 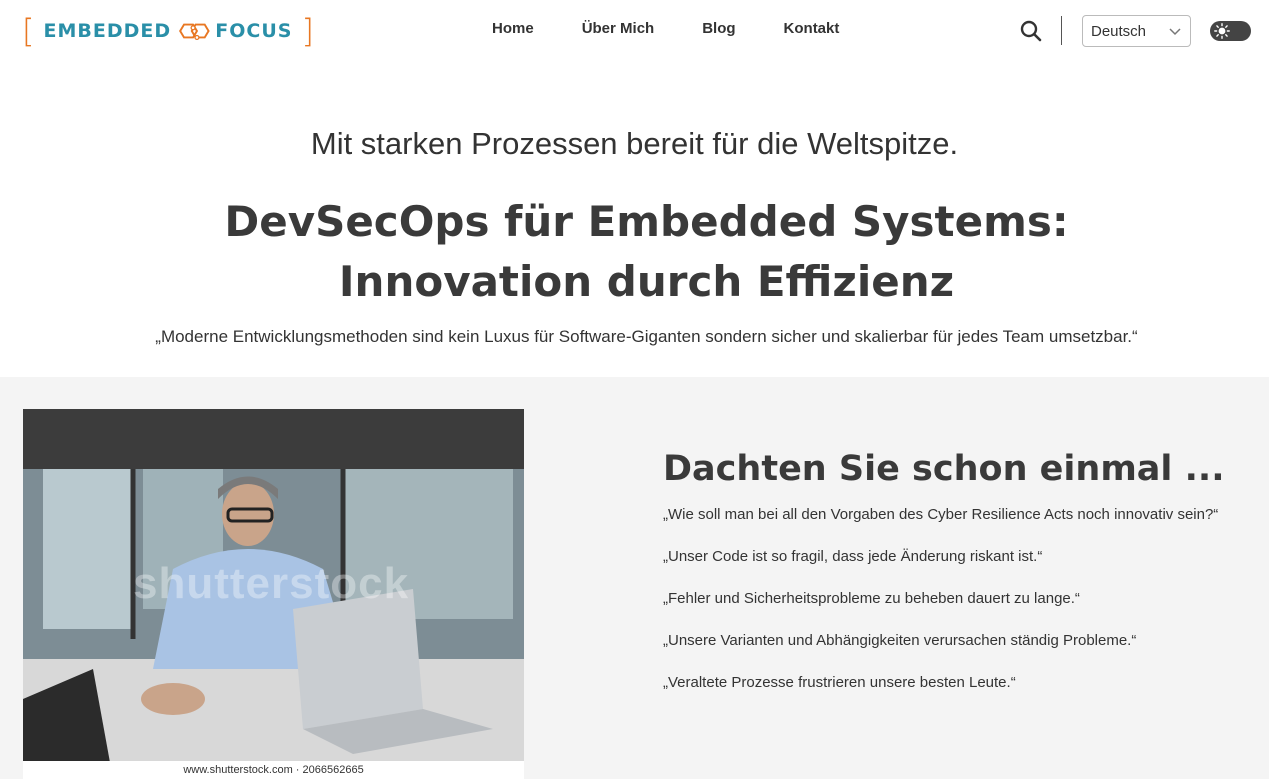 What do you see at coordinates (271, 583) in the screenshot?
I see `photo-watermark: shutterstock` at bounding box center [271, 583].